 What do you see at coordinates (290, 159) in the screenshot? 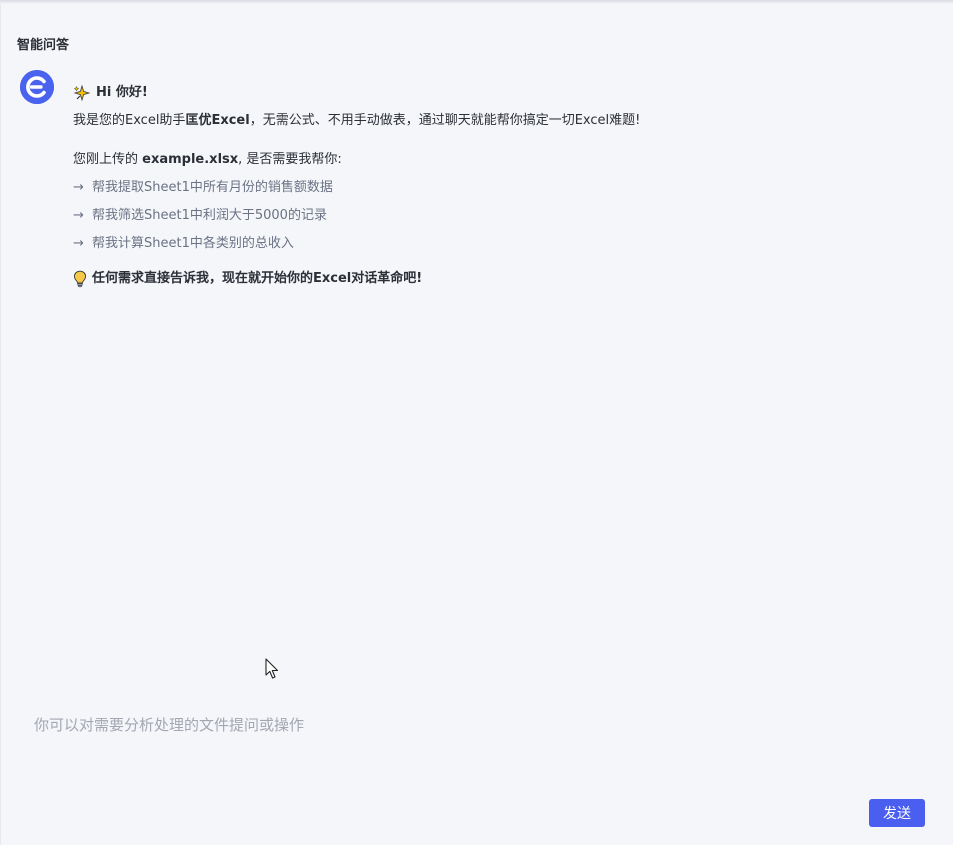
I see `upload-suffix: , 是否需要我帮你:` at bounding box center [290, 159].